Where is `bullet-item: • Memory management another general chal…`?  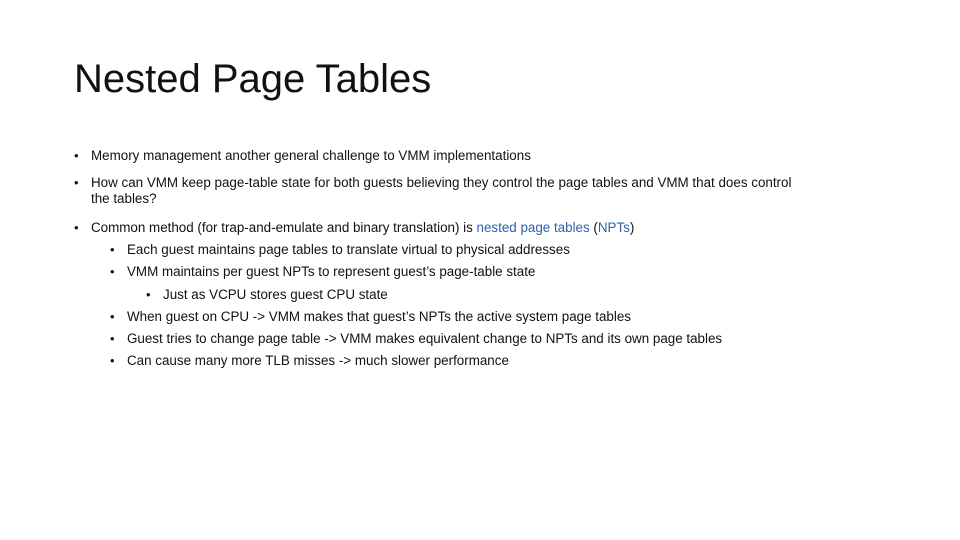
bullet-item: • Memory management another general chal… is located at coordinates (480, 156).